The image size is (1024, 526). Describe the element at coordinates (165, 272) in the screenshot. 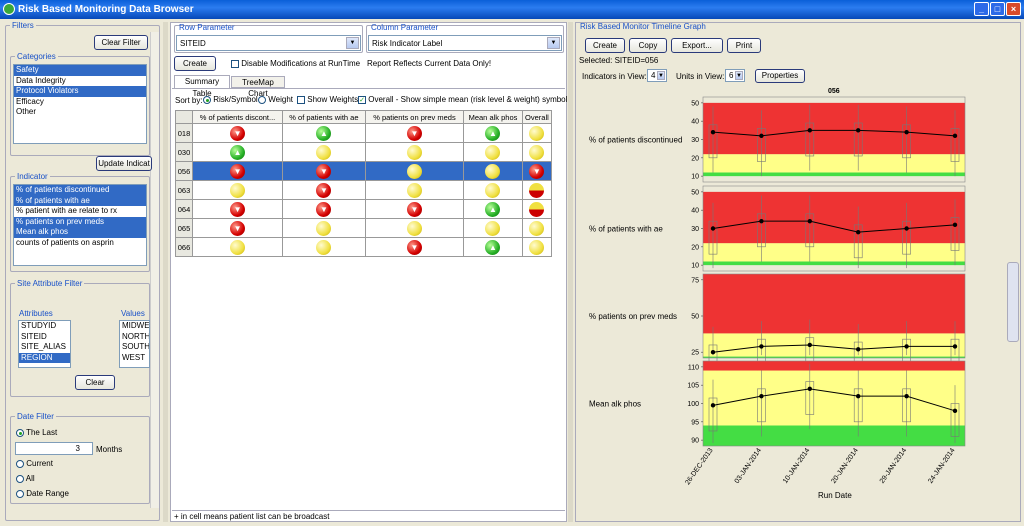

I see `splitter-left` at that location.